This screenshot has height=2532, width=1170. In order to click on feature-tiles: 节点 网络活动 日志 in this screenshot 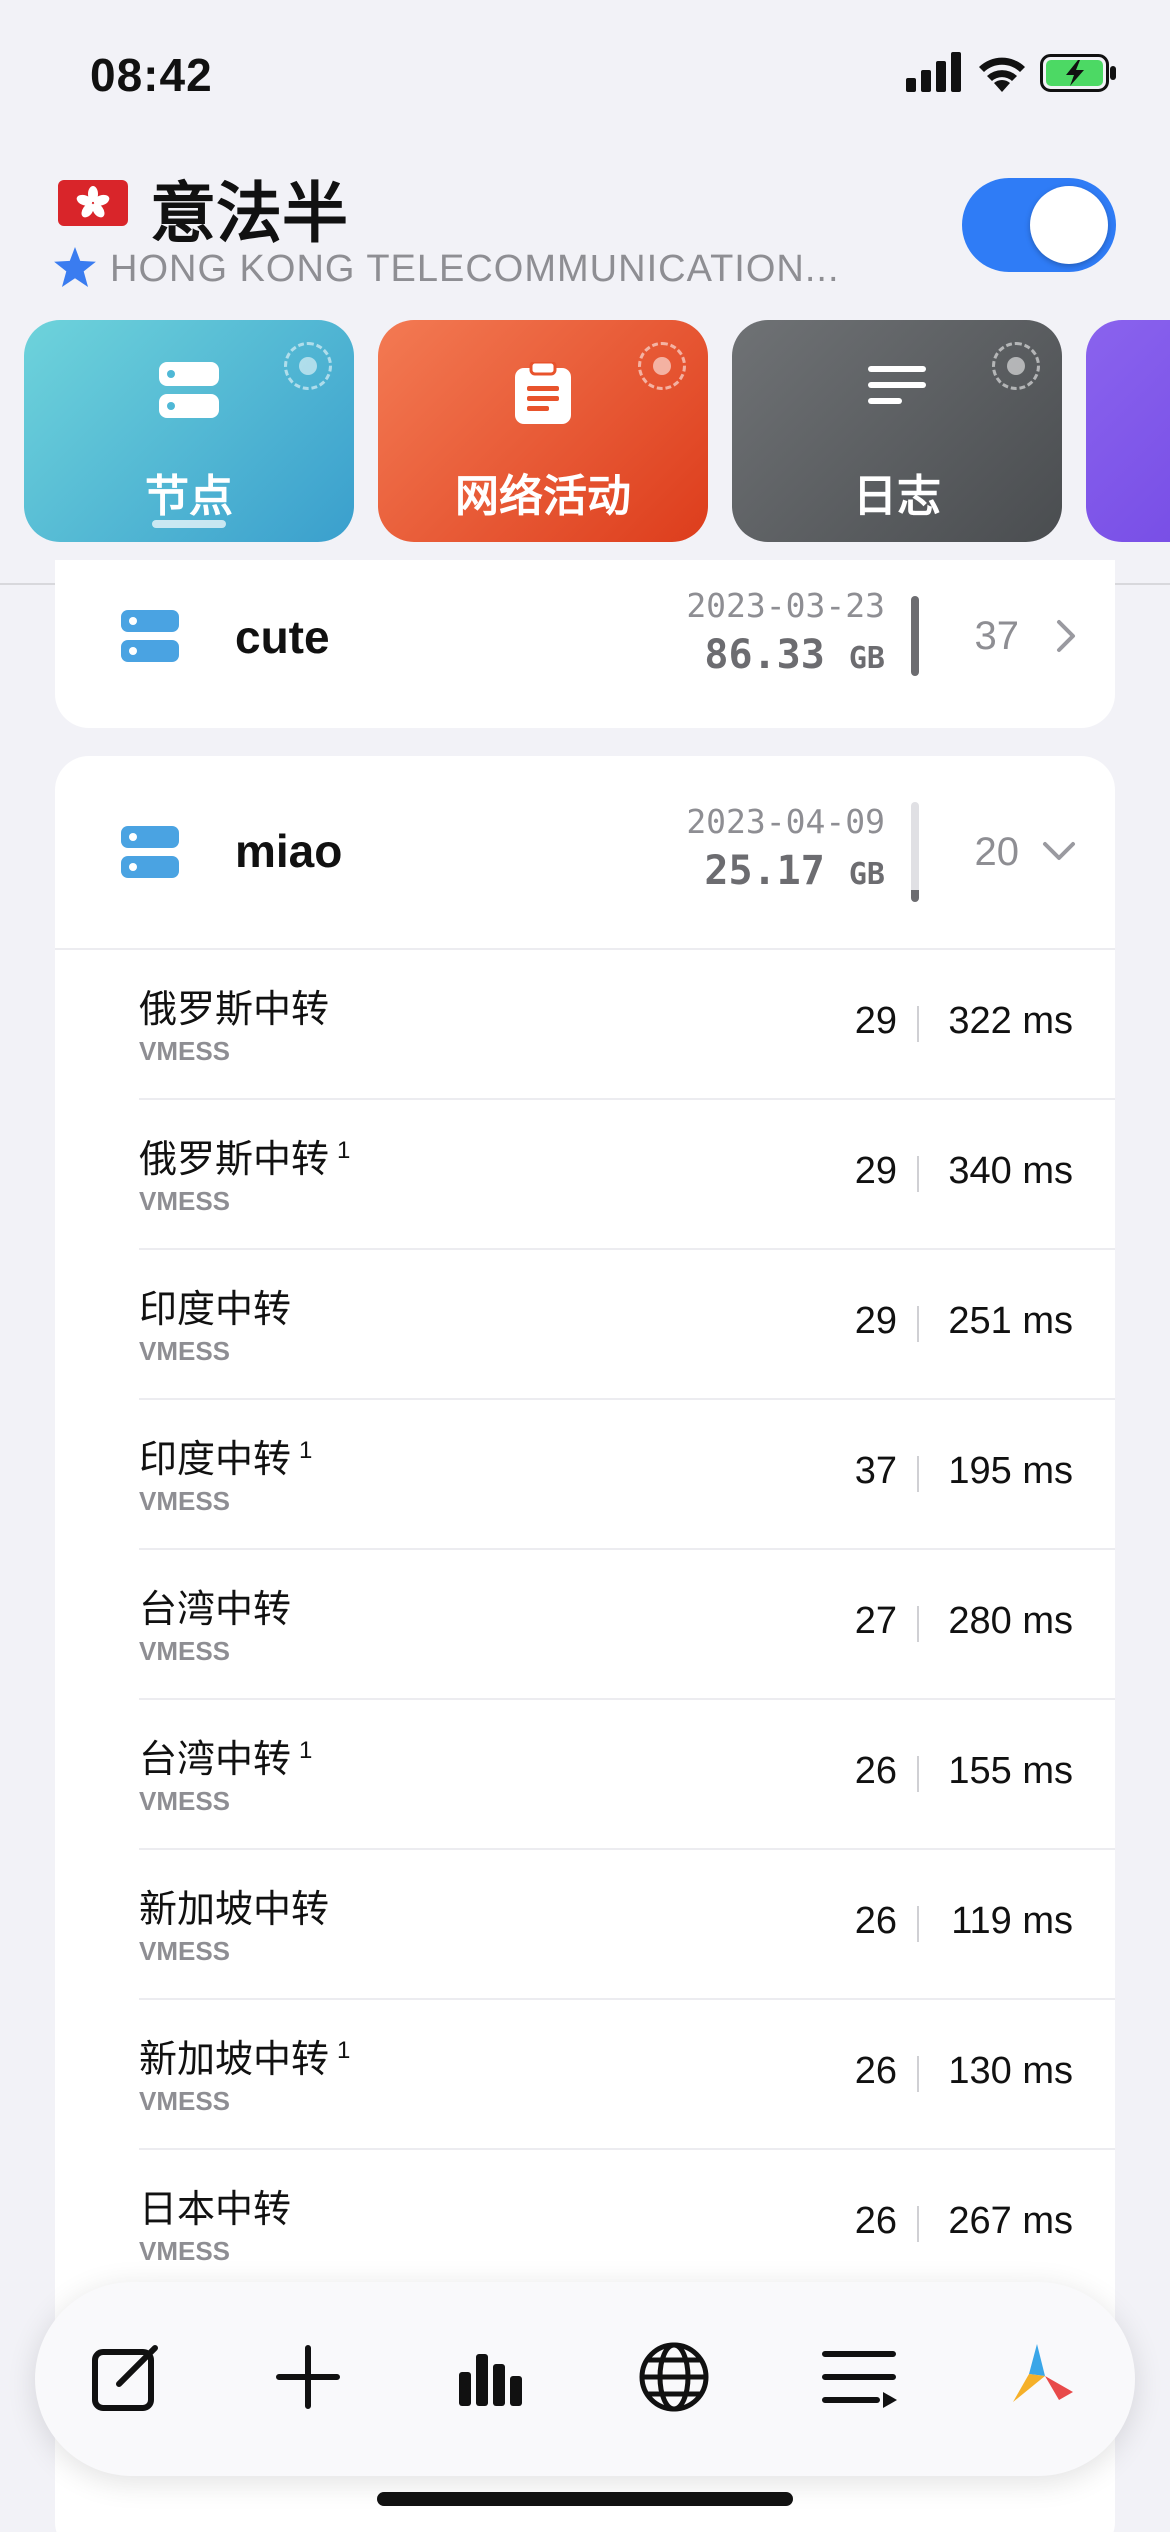, I will do `click(585, 431)`.